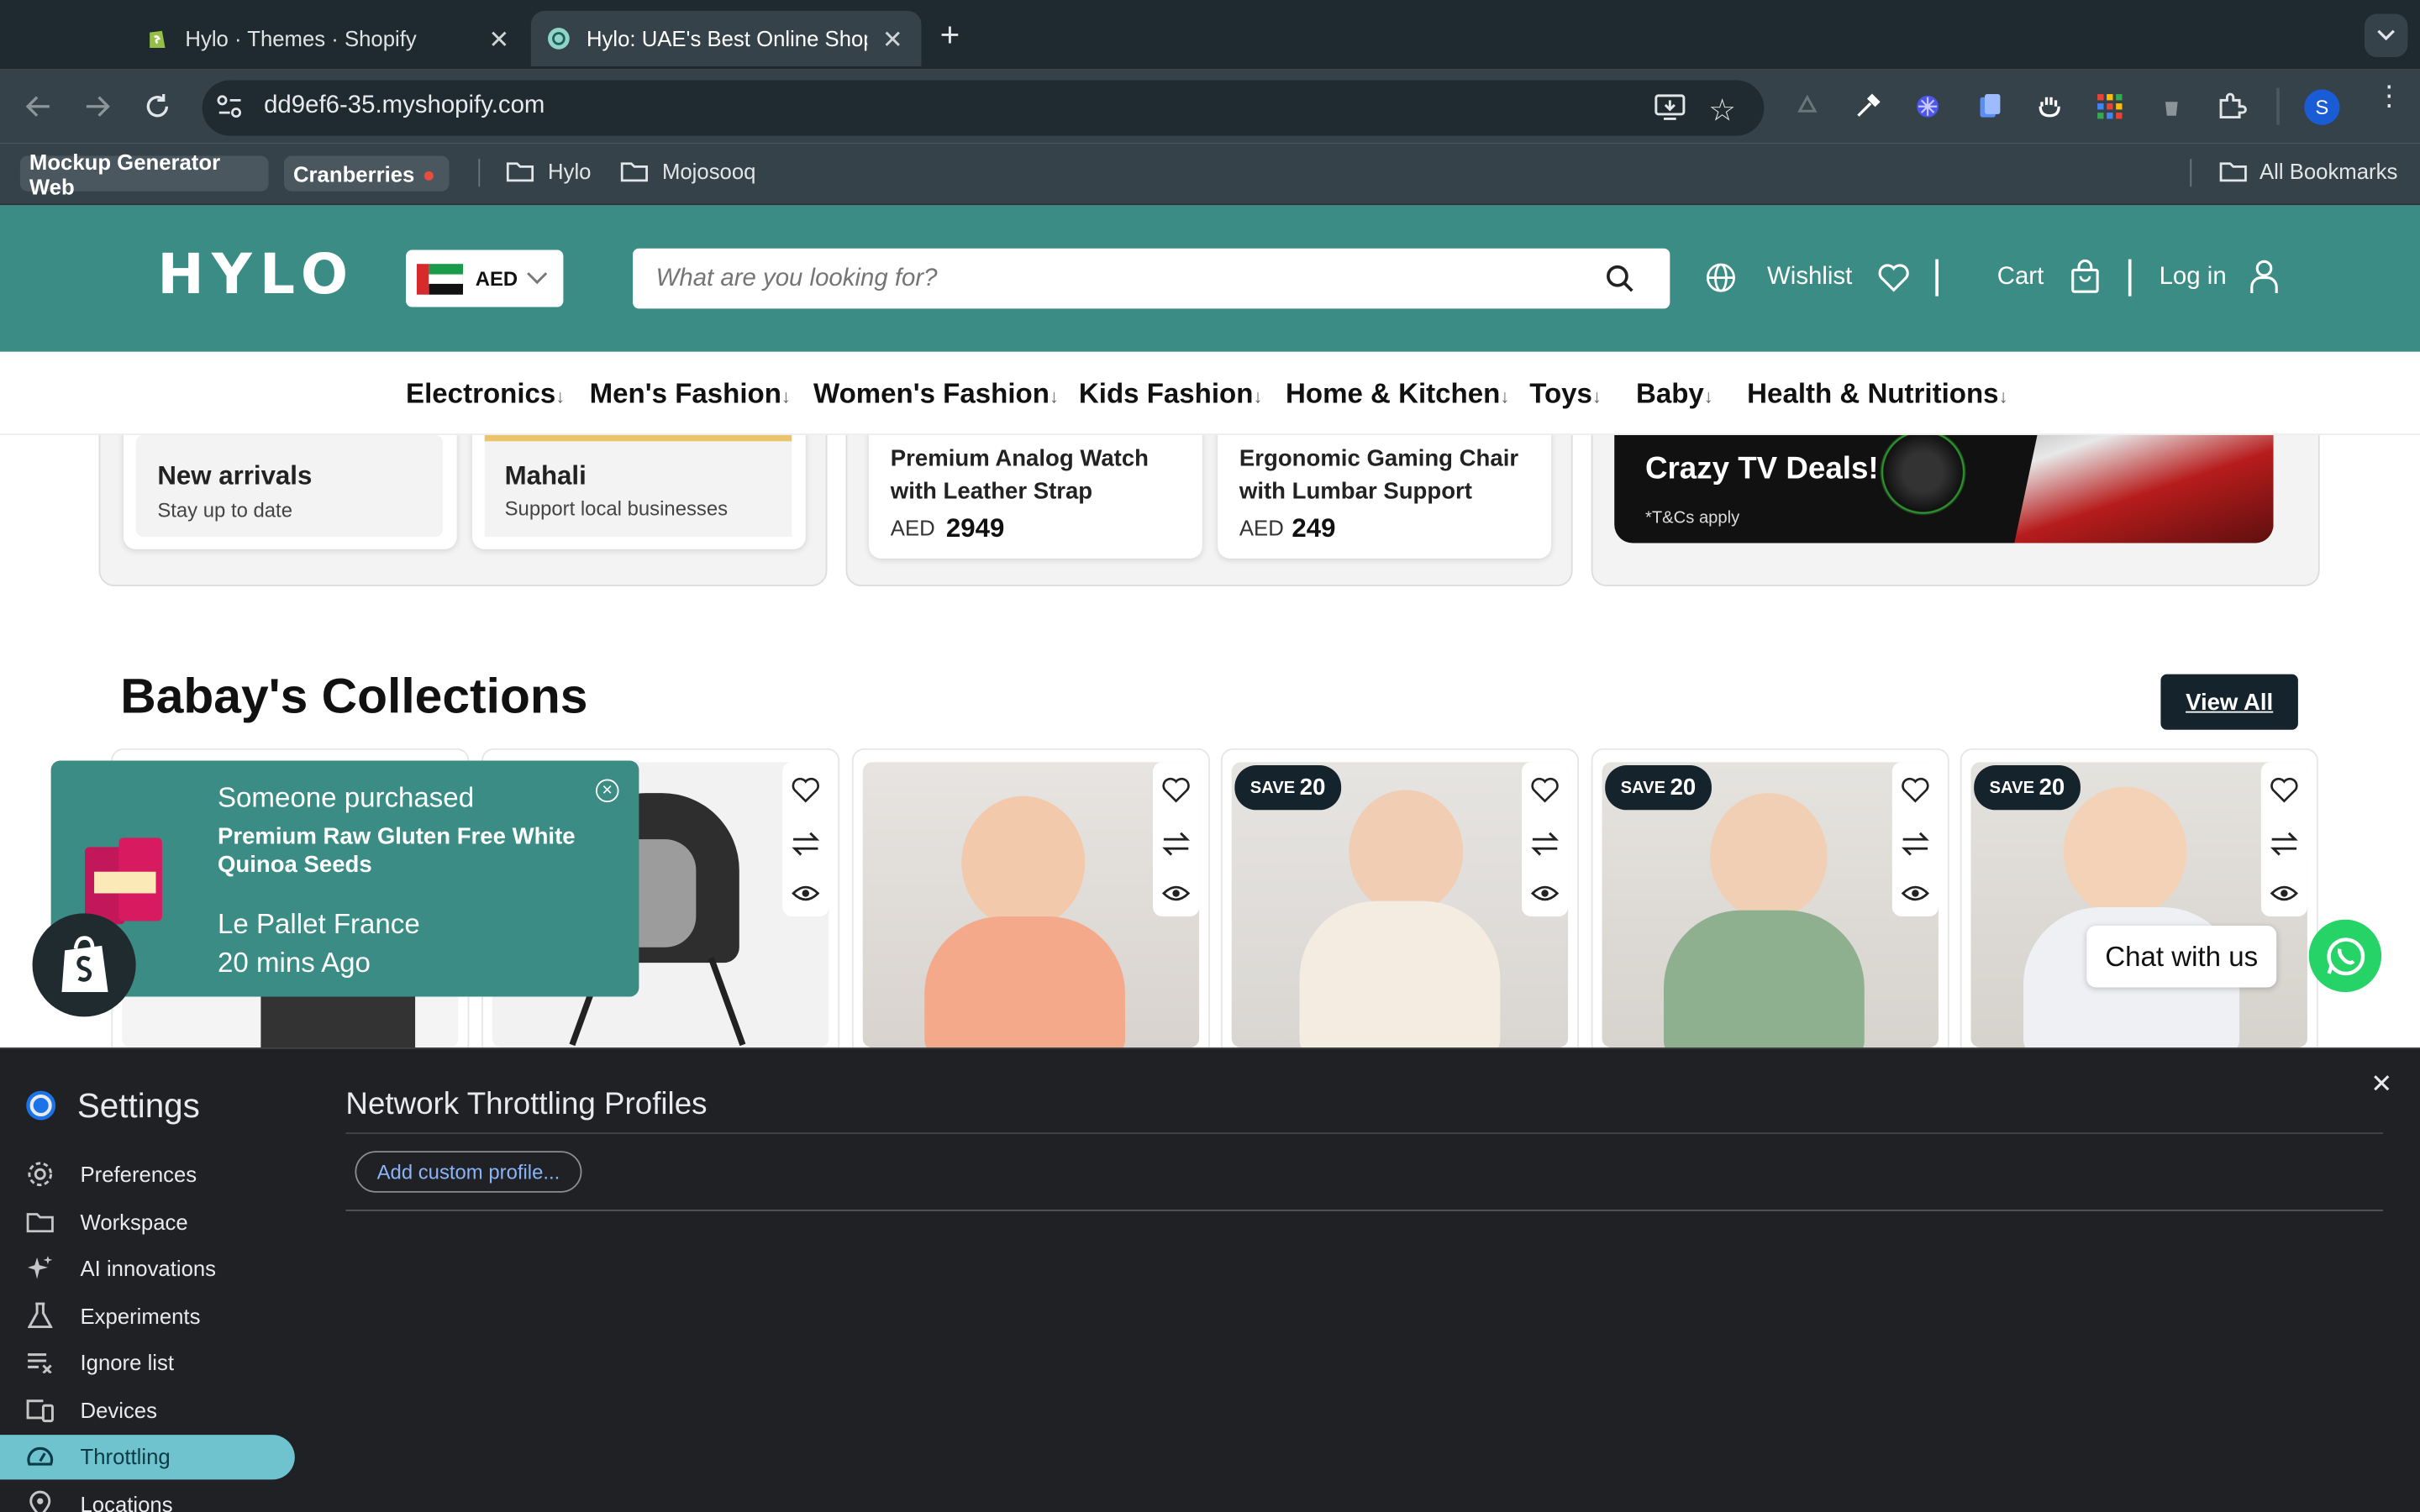 This screenshot has height=1512, width=2420. I want to click on uae-flag-icon, so click(440, 278).